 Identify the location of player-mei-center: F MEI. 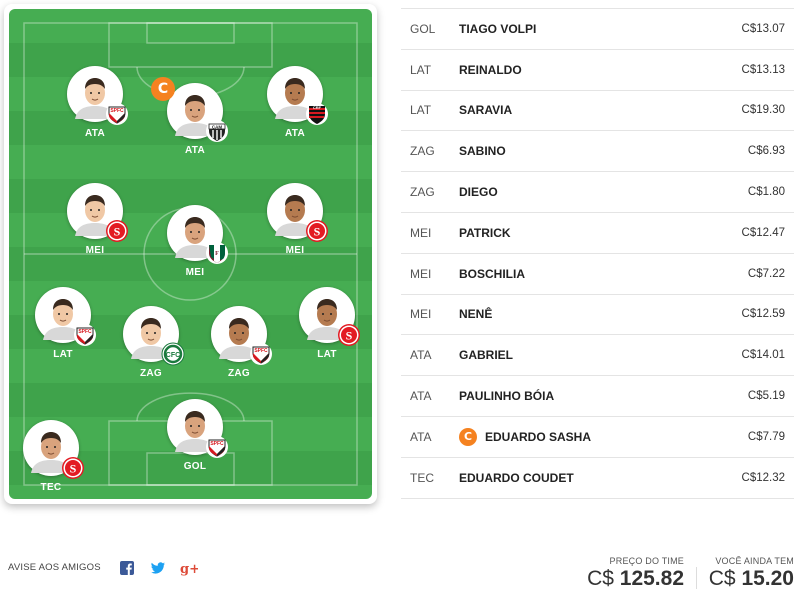
(195, 241).